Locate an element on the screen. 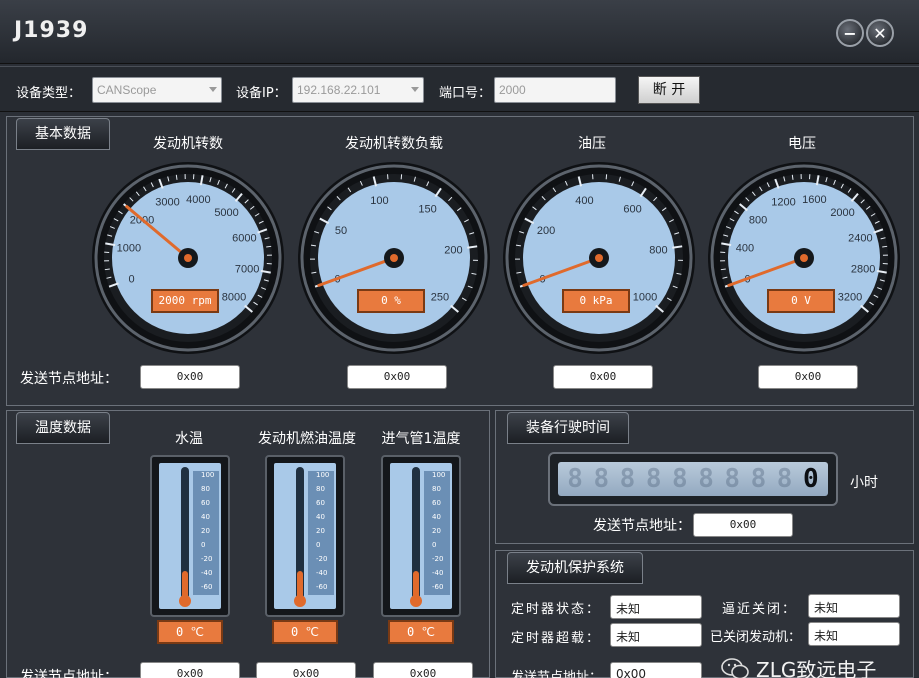 The height and width of the screenshot is (678, 919). minimize-icon: − is located at coordinates (850, 33).